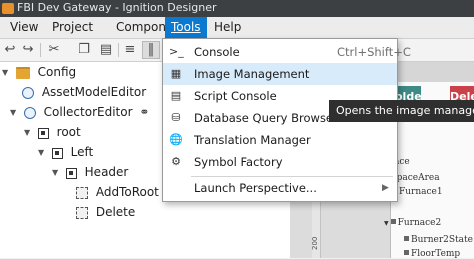  Describe the element at coordinates (413, 223) in the screenshot. I see `canvas-tree-row: ▼ Furnace2` at that location.